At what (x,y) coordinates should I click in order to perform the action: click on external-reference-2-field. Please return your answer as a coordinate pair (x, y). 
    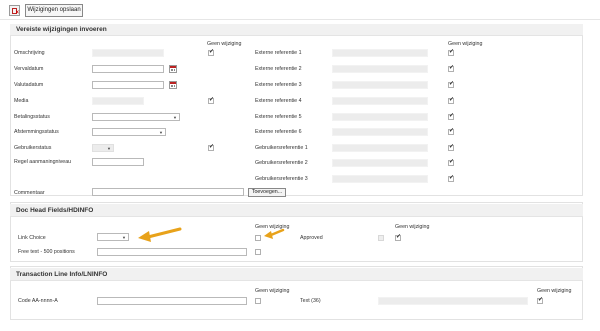
    Looking at the image, I should click on (380, 69).